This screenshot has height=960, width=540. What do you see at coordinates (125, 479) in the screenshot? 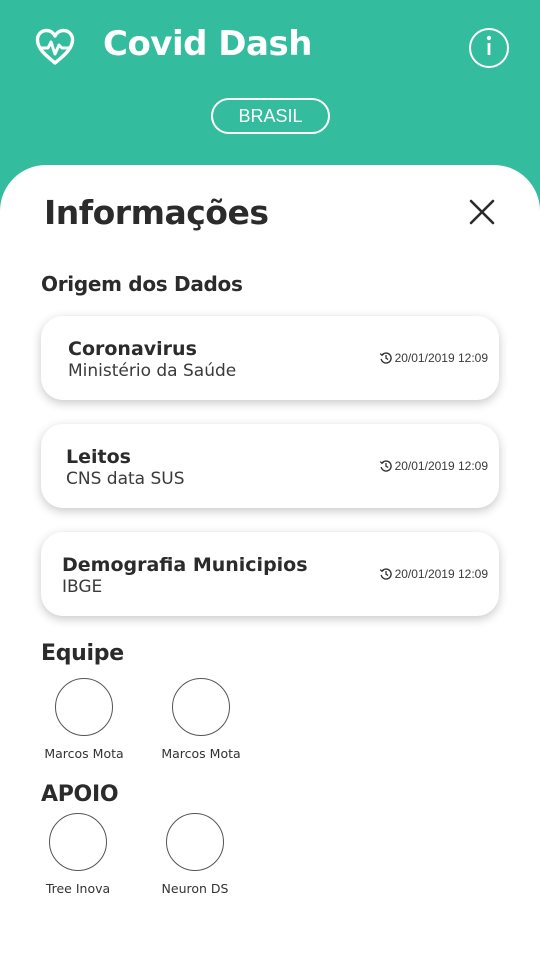
I see `source-provider: CNS data SUS` at bounding box center [125, 479].